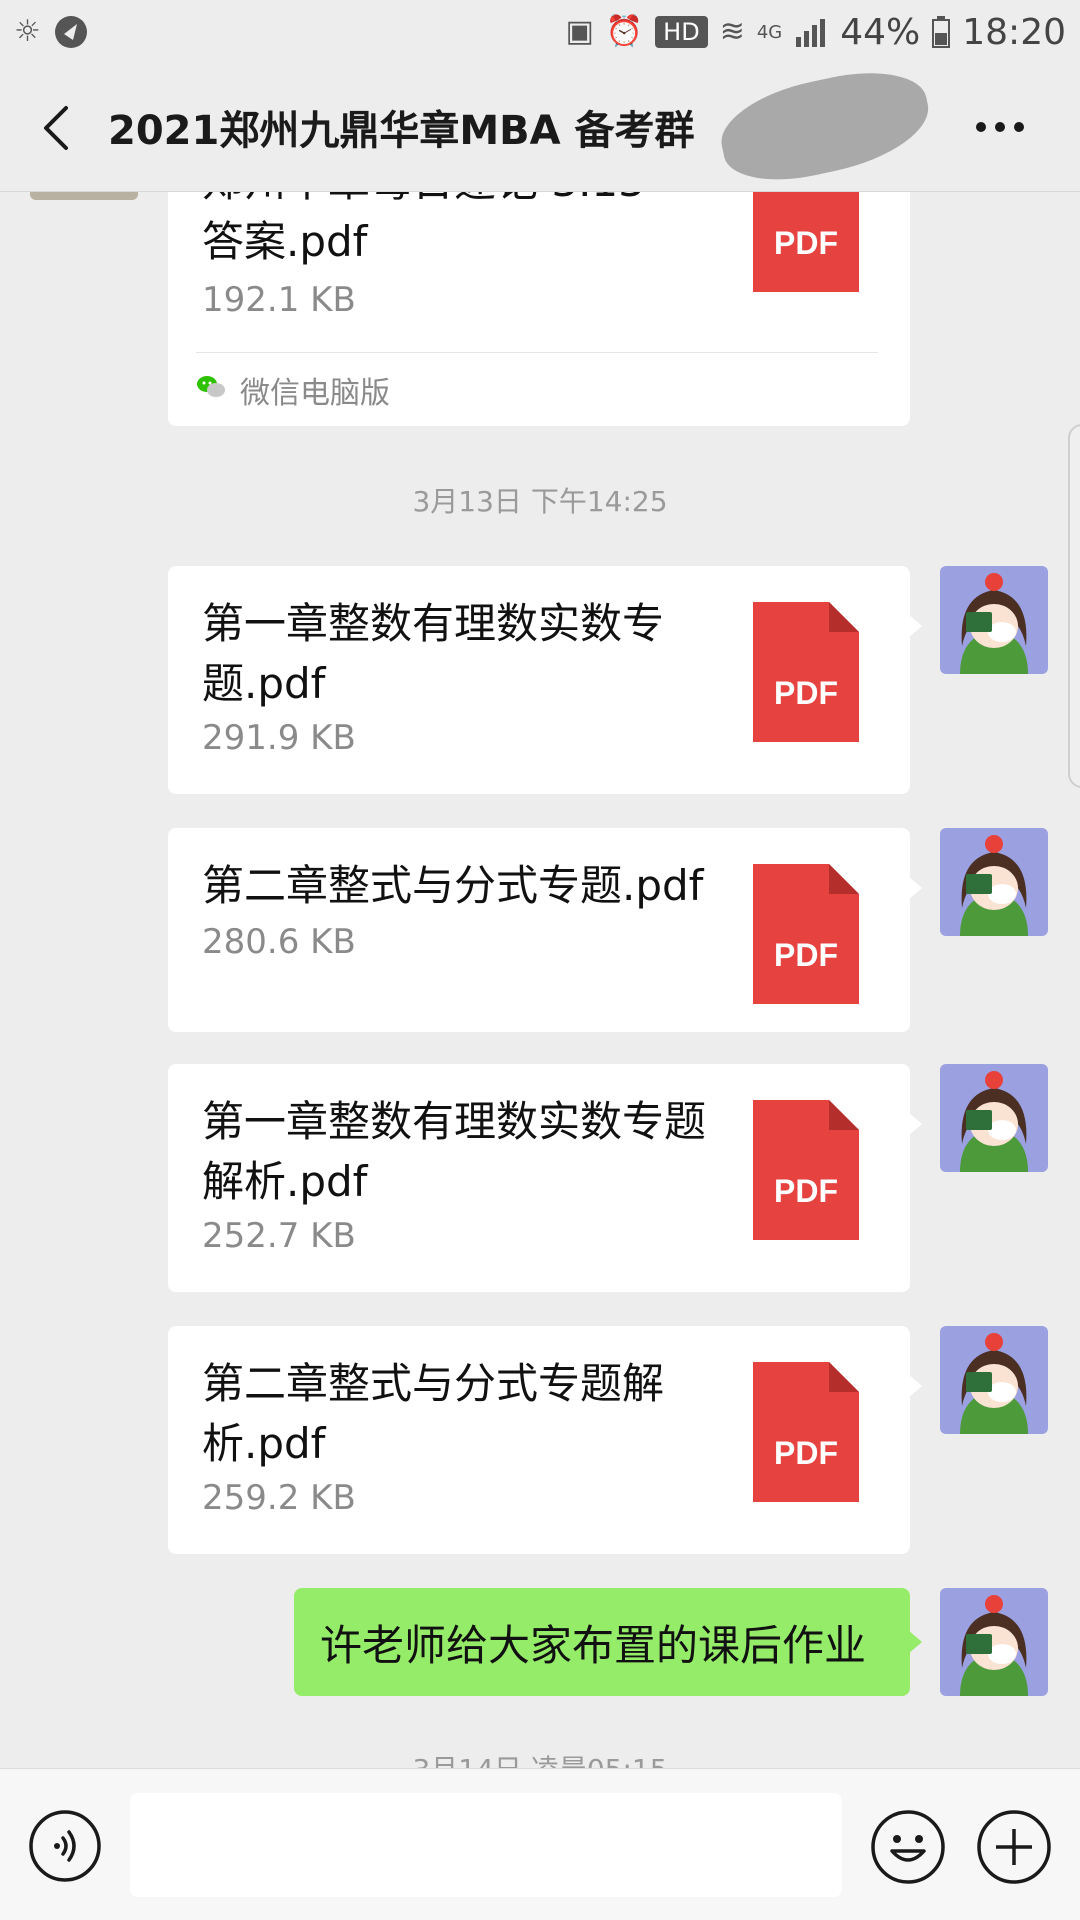 The image size is (1080, 1920). What do you see at coordinates (65, 1846) in the screenshot?
I see `voice-input-icon` at bounding box center [65, 1846].